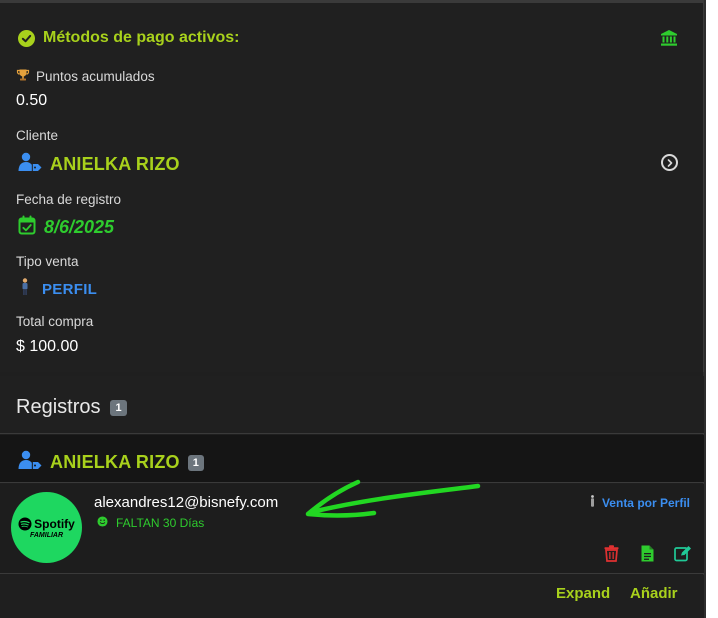 The width and height of the screenshot is (718, 618). What do you see at coordinates (669, 38) in the screenshot?
I see `bank-icon` at bounding box center [669, 38].